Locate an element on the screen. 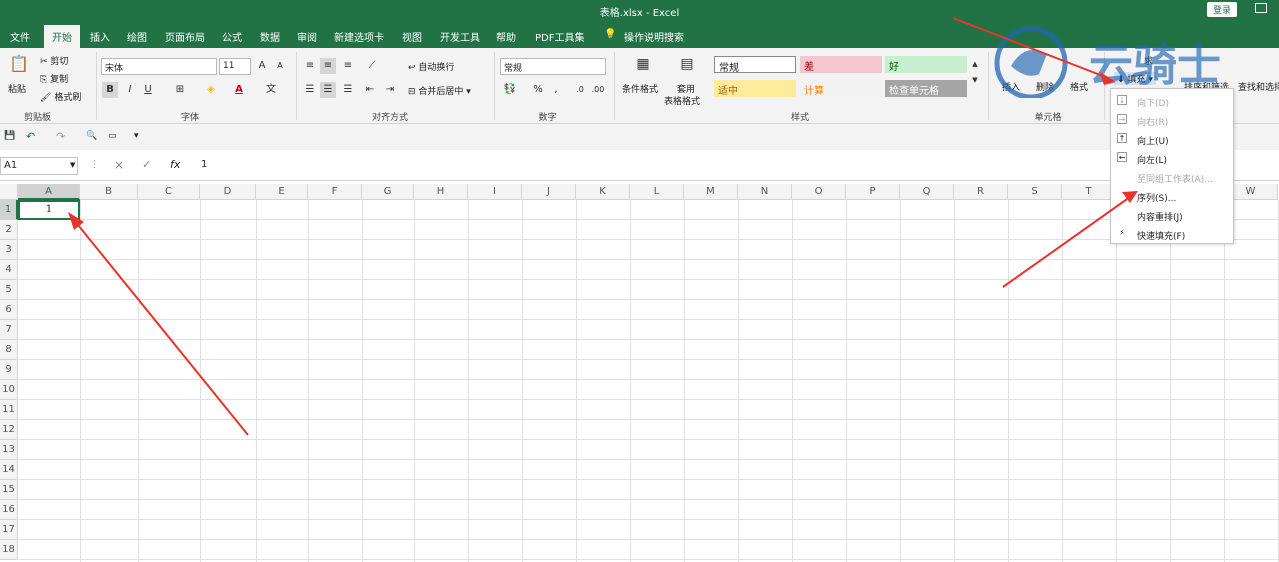 Image resolution: width=1279 pixels, height=562 pixels. column-header-b: B is located at coordinates (109, 192).